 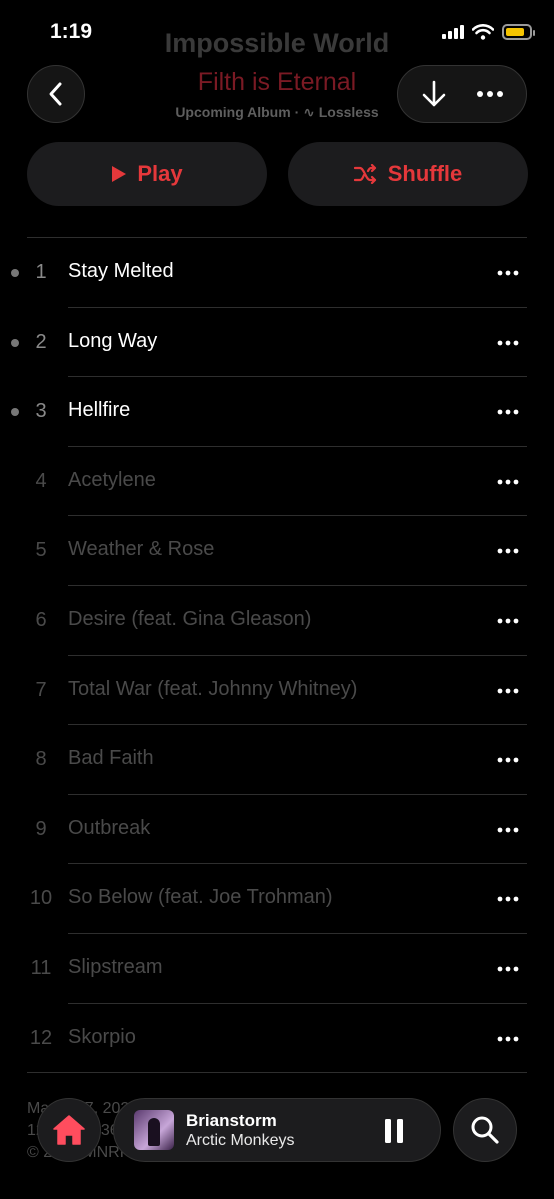 I want to click on track-title: Weather & Rose, so click(x=141, y=549).